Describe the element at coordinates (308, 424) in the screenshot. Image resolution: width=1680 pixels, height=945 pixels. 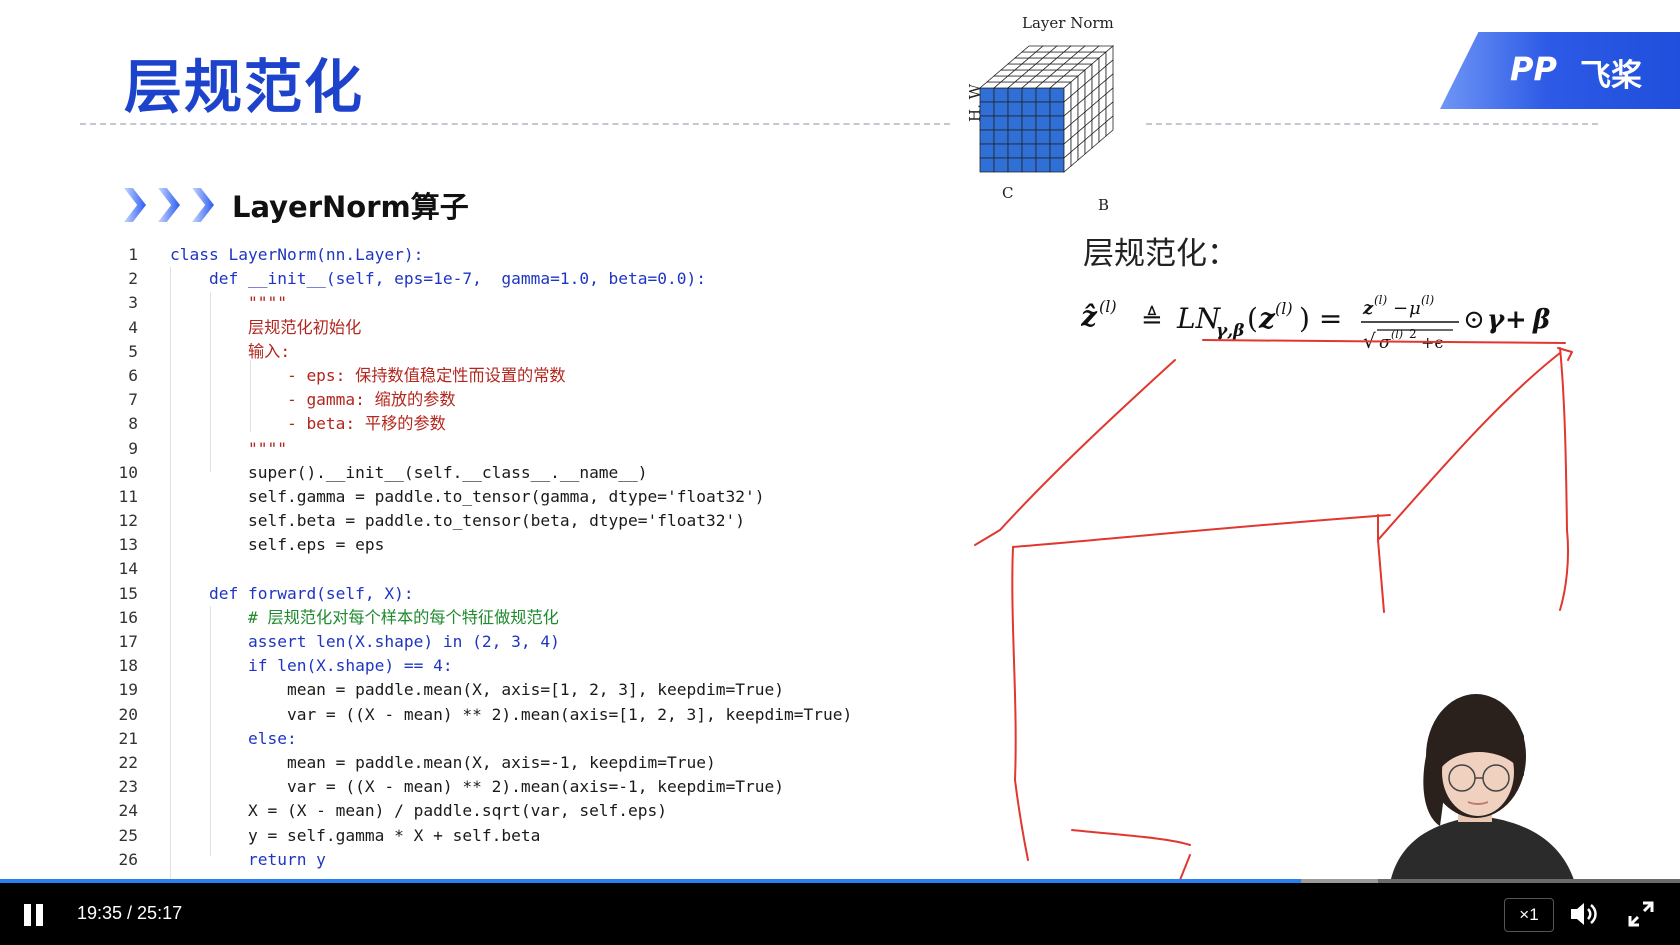
I see `code-text: - beta: 平移的参数` at that location.